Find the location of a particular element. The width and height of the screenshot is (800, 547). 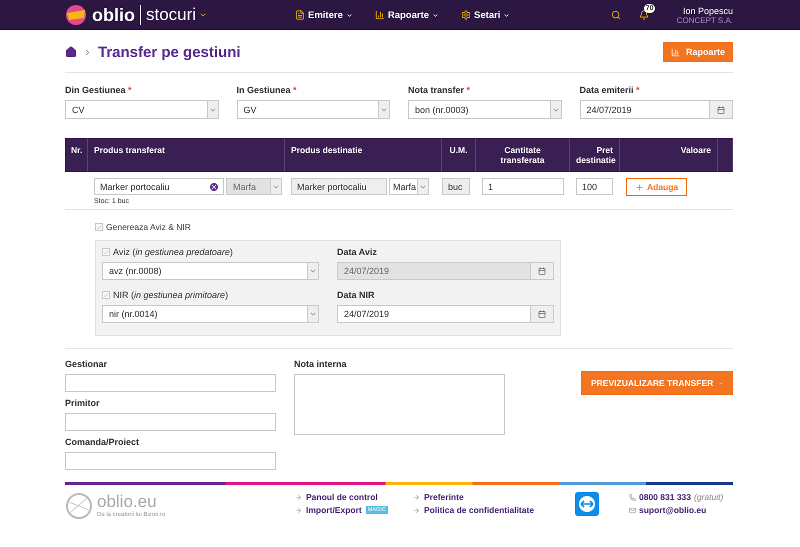

remote-support-icon is located at coordinates (587, 504).